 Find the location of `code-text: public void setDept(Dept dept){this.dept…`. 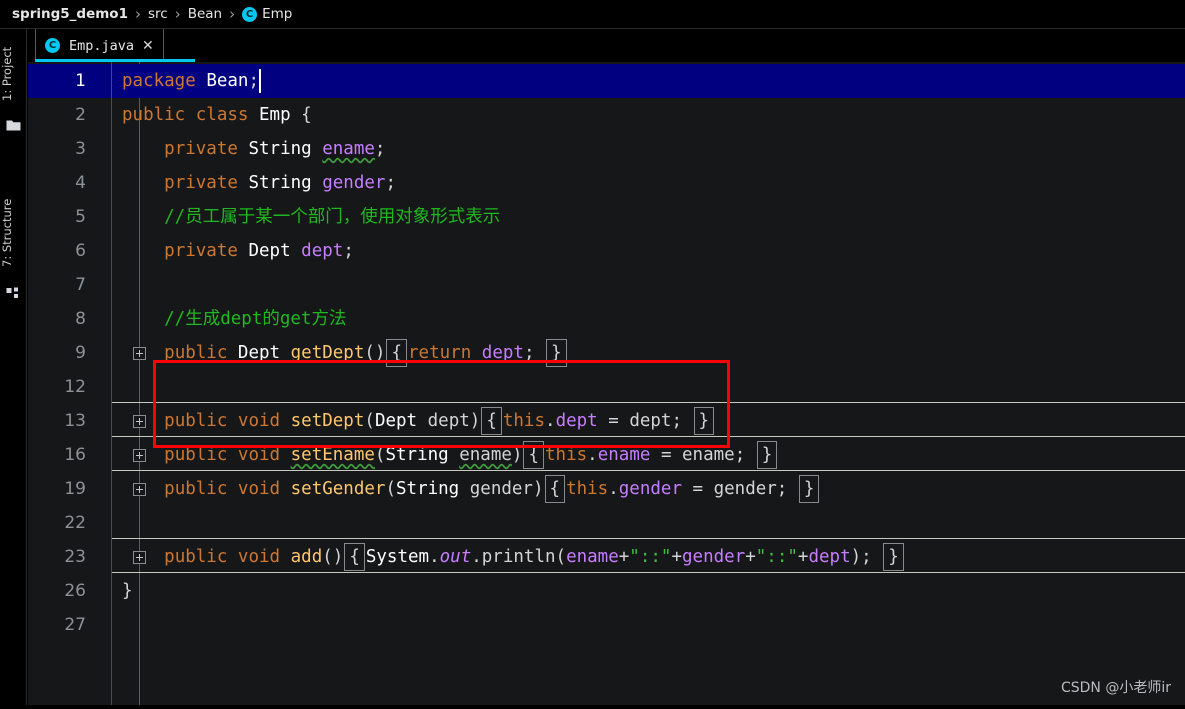

code-text: public void setDept(Dept dept){this.dept… is located at coordinates (418, 421).